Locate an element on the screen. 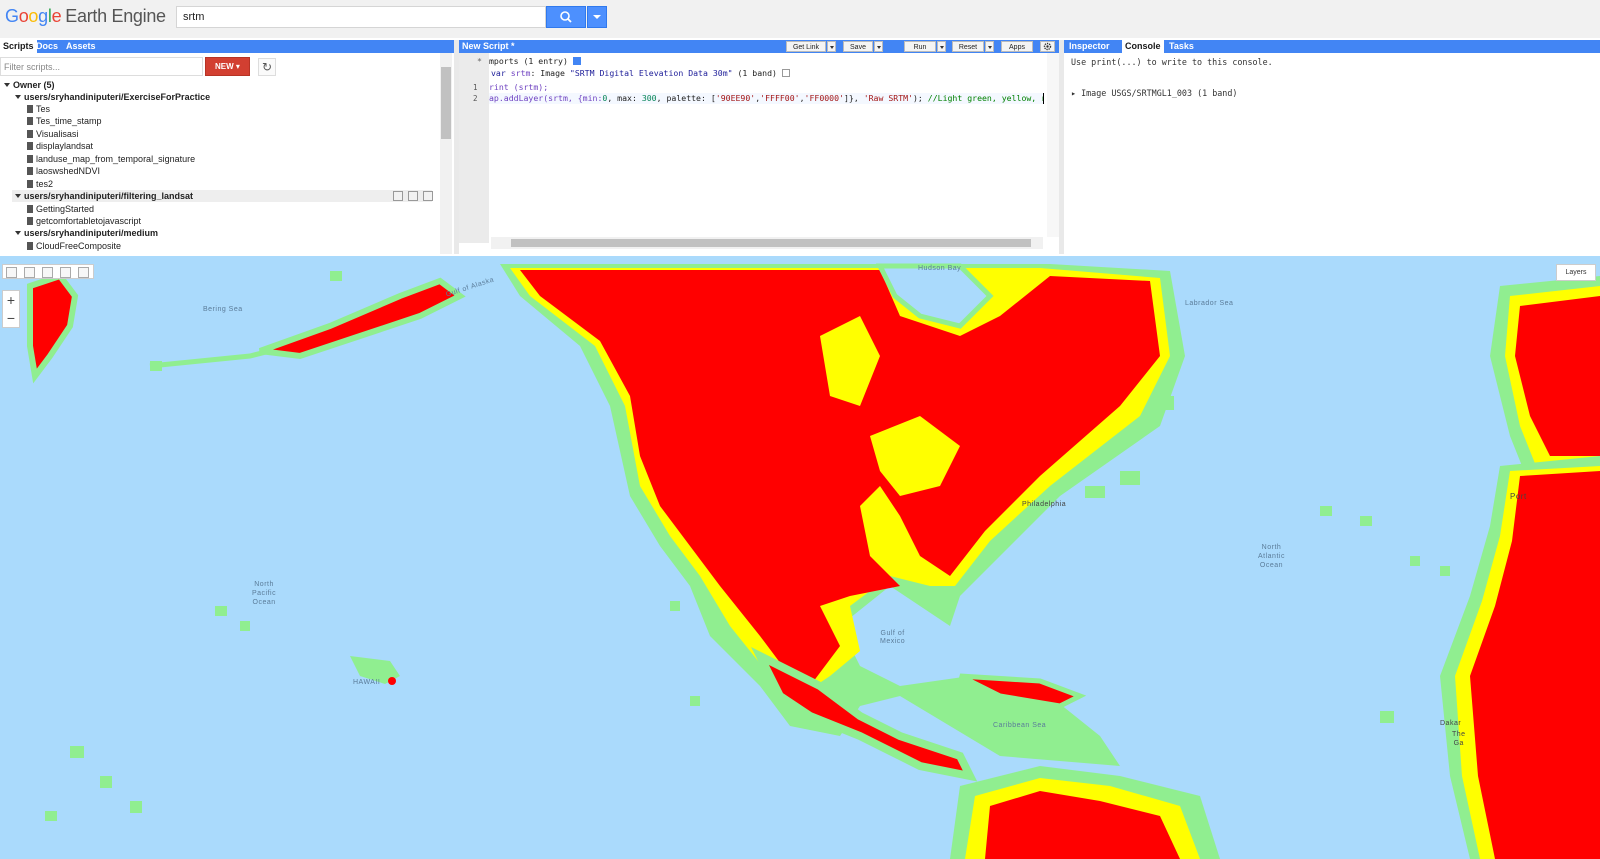 This screenshot has width=1600, height=859. run-dropdown is located at coordinates (941, 46).